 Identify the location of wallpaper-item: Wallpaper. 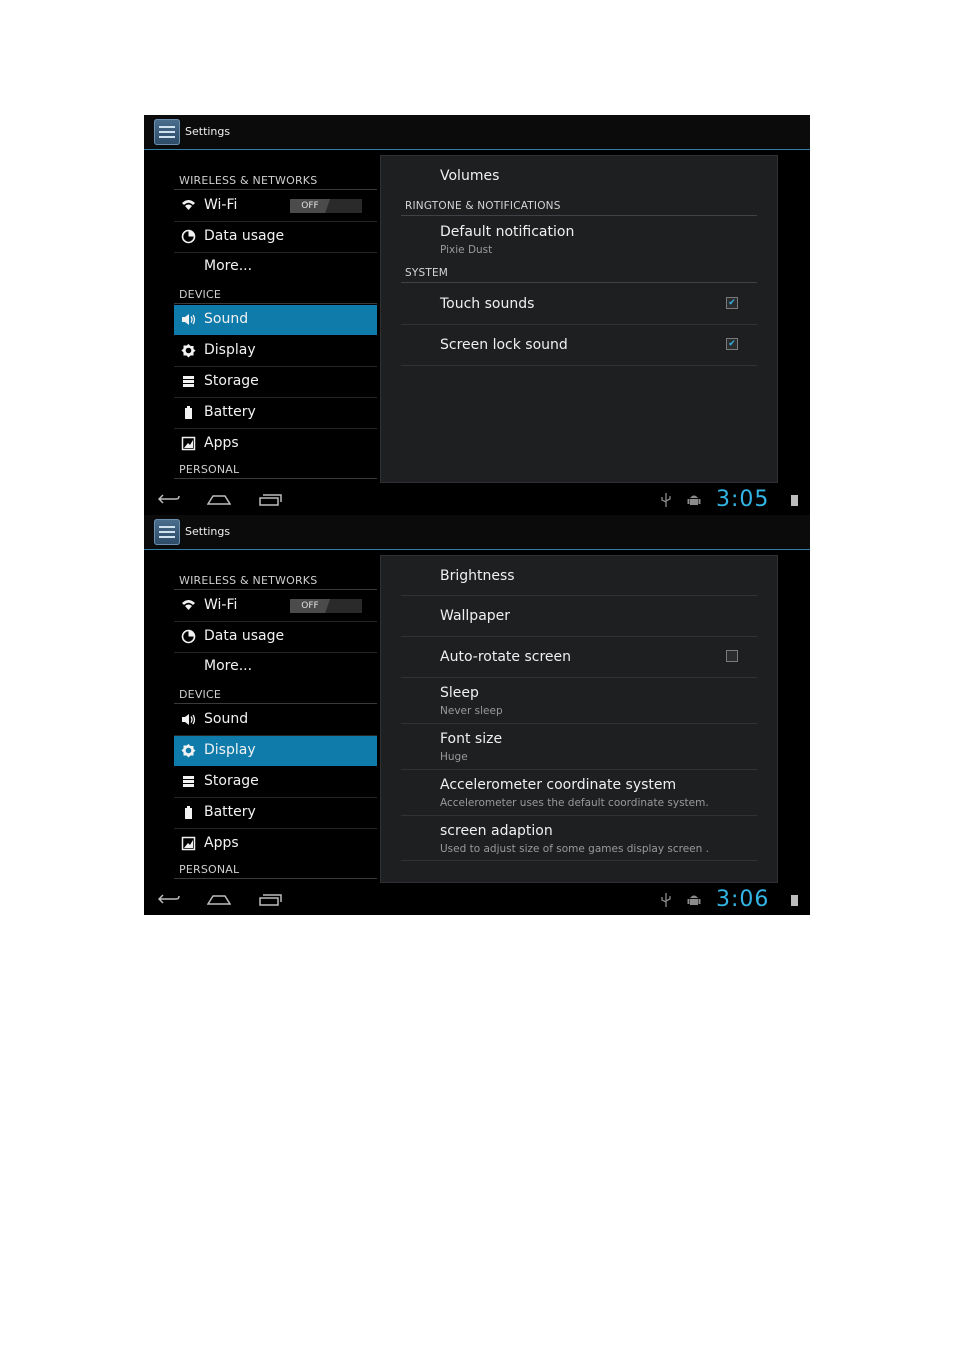
(475, 616).